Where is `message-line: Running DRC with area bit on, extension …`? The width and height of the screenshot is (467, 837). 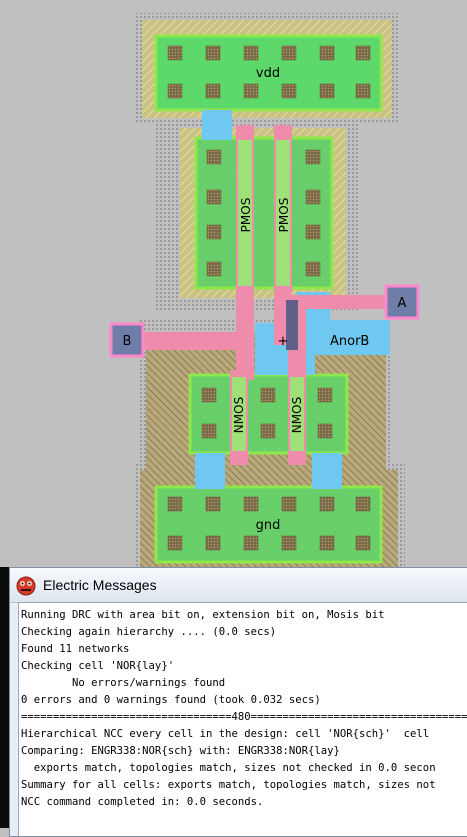
message-line: Running DRC with area bit on, extension … is located at coordinates (203, 615).